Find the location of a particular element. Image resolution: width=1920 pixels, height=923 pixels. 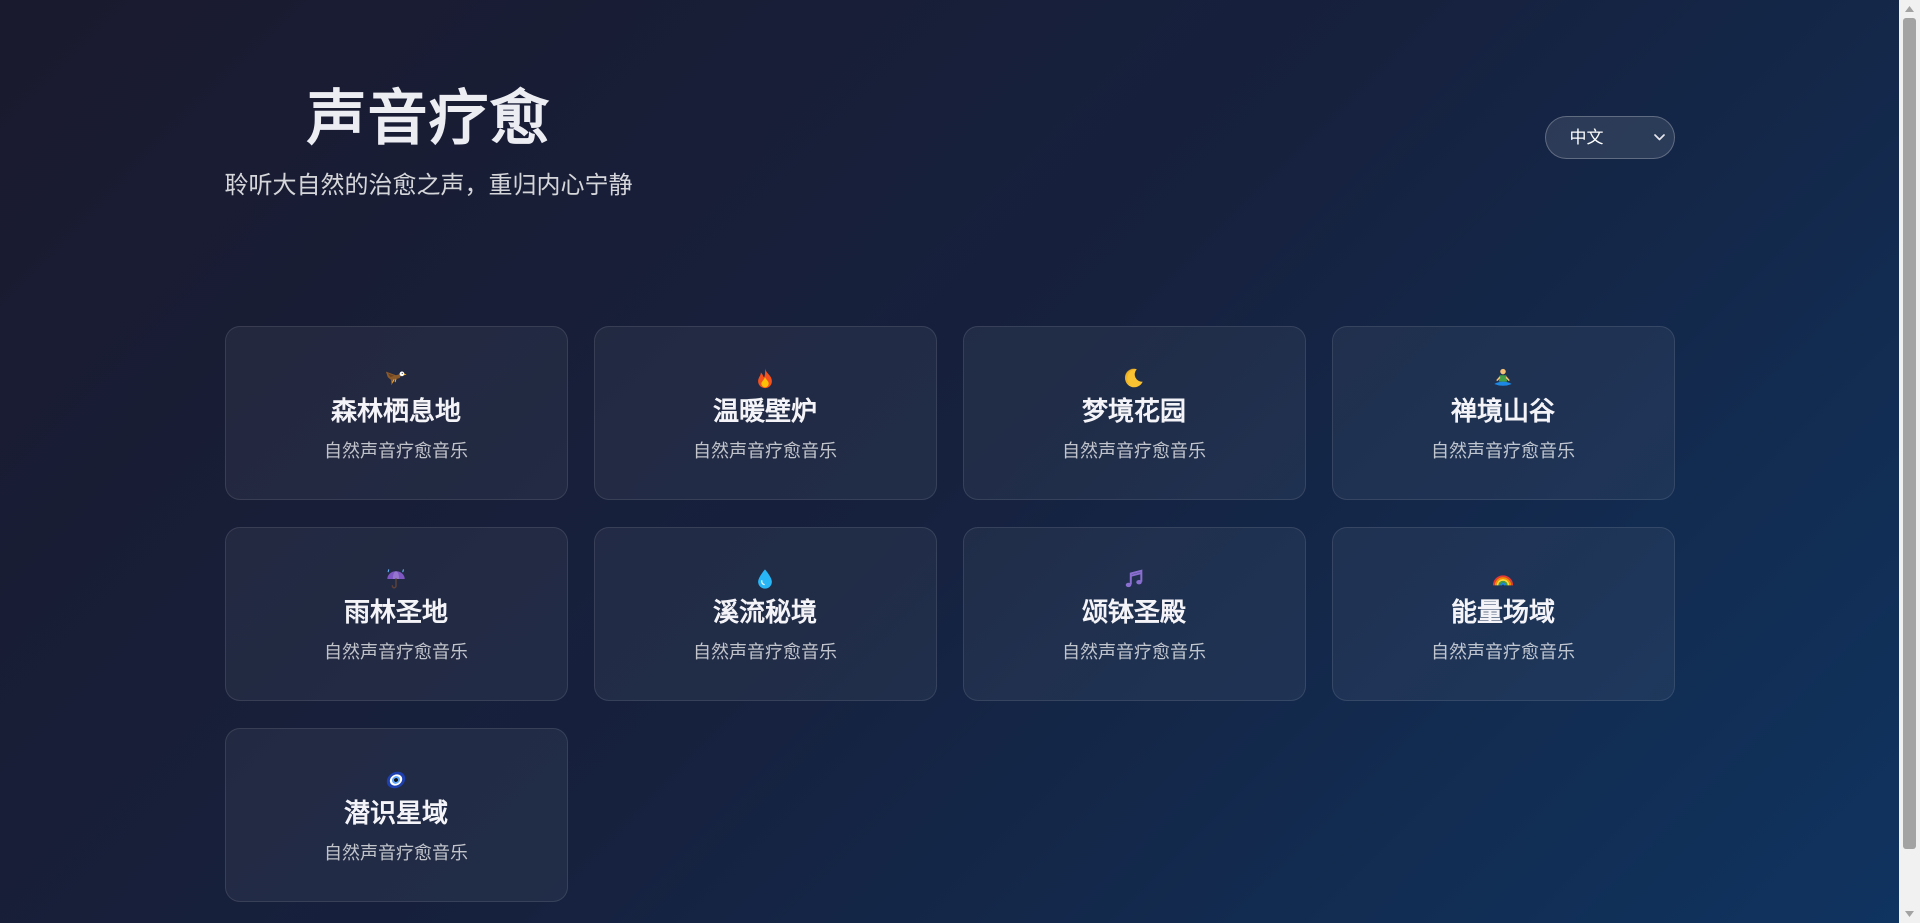

card-title: 颂钵圣殿 is located at coordinates (1133, 612).